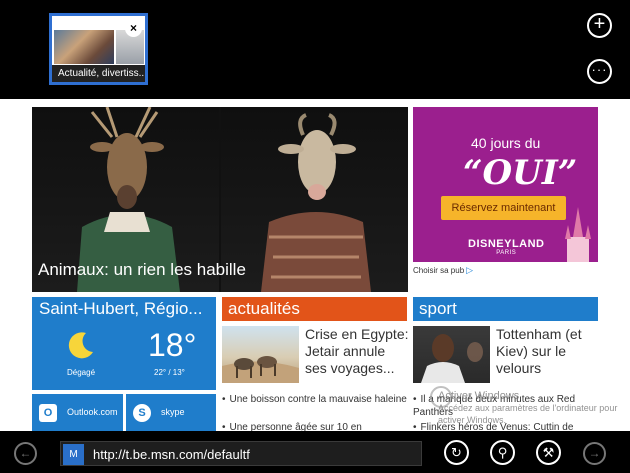 This screenshot has height=473, width=630. Describe the element at coordinates (506, 244) in the screenshot. I see `ad-brand-name: DISNEYLAND` at that location.